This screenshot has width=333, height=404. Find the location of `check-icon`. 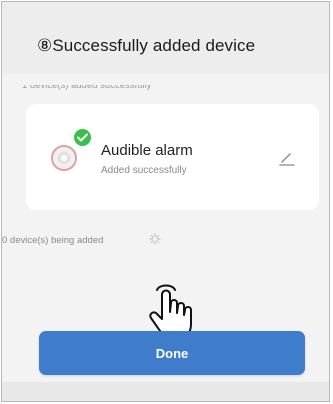

check-icon is located at coordinates (82, 137).